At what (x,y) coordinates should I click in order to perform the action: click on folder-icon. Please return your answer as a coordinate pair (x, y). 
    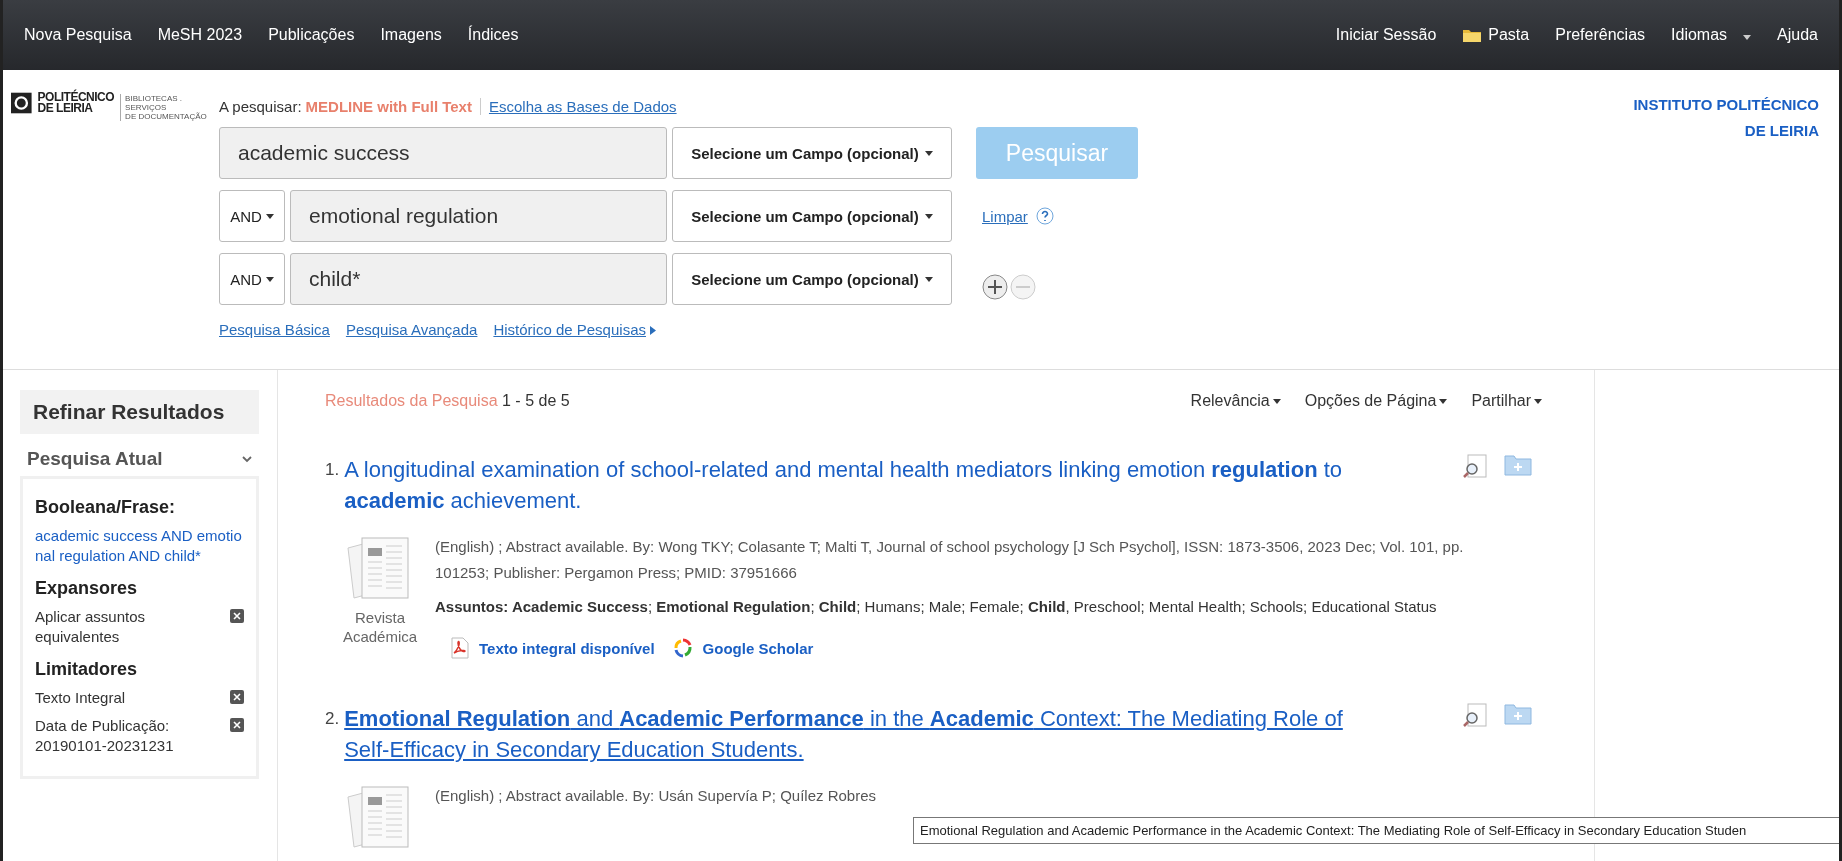
    Looking at the image, I should click on (1472, 35).